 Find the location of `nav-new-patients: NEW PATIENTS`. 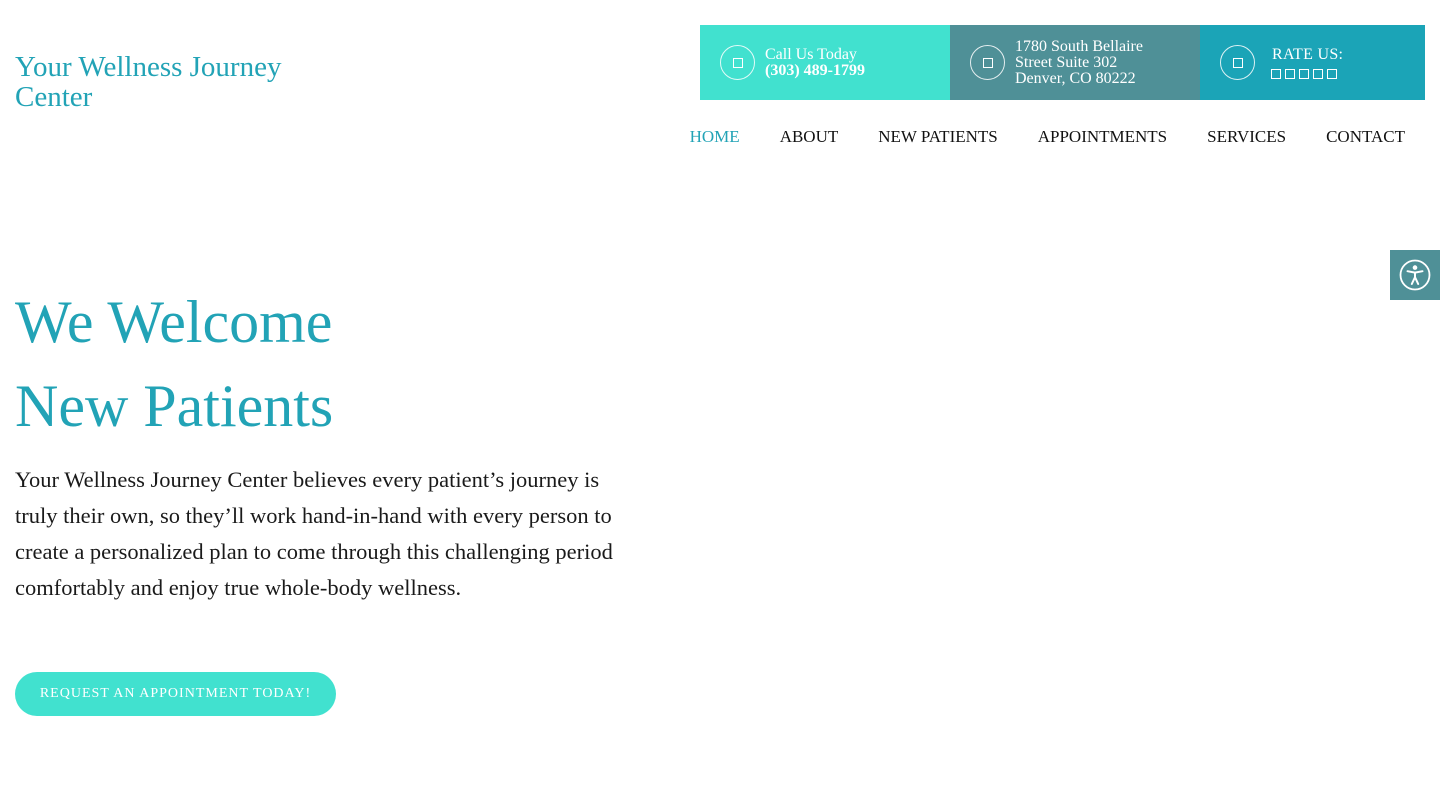

nav-new-patients: NEW PATIENTS is located at coordinates (937, 137).